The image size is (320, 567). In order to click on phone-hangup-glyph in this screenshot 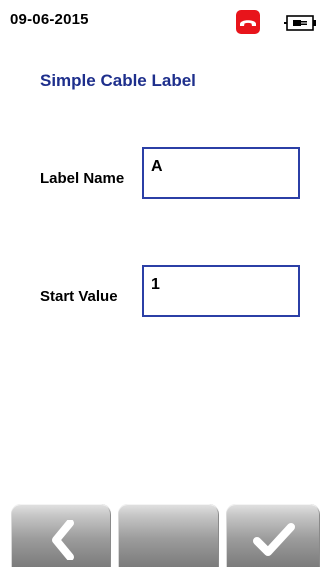, I will do `click(248, 23)`.